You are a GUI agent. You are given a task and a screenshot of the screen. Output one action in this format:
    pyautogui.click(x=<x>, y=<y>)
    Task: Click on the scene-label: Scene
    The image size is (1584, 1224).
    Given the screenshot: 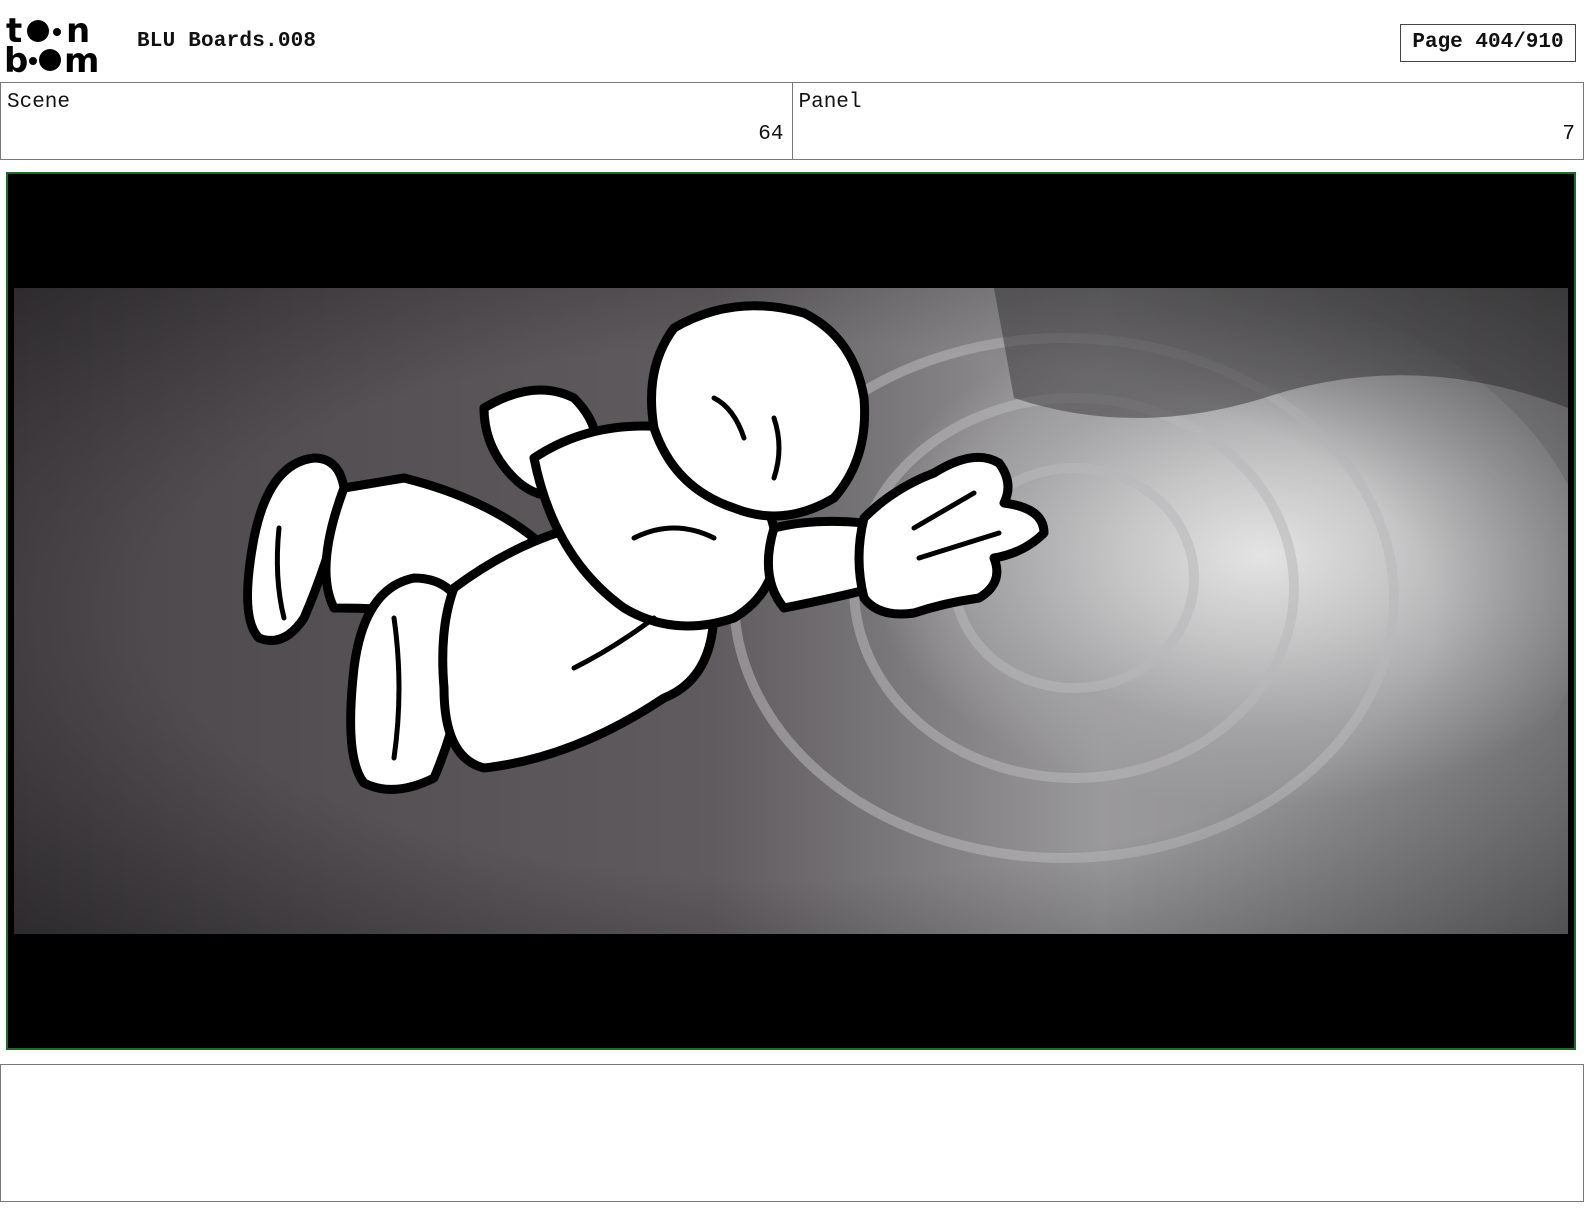 What is the action you would take?
    pyautogui.click(x=39, y=102)
    